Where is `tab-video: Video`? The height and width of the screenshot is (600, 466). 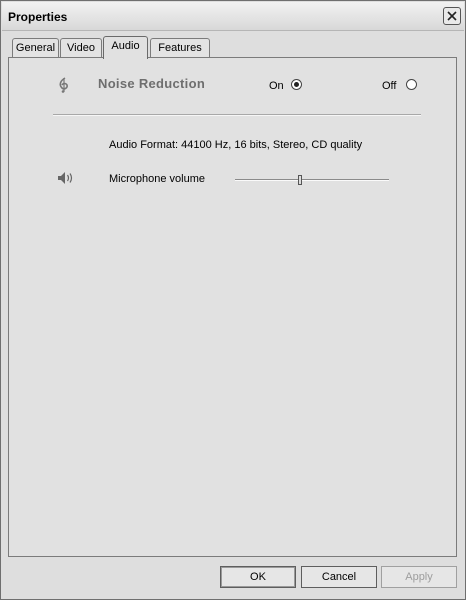
tab-video: Video is located at coordinates (81, 47).